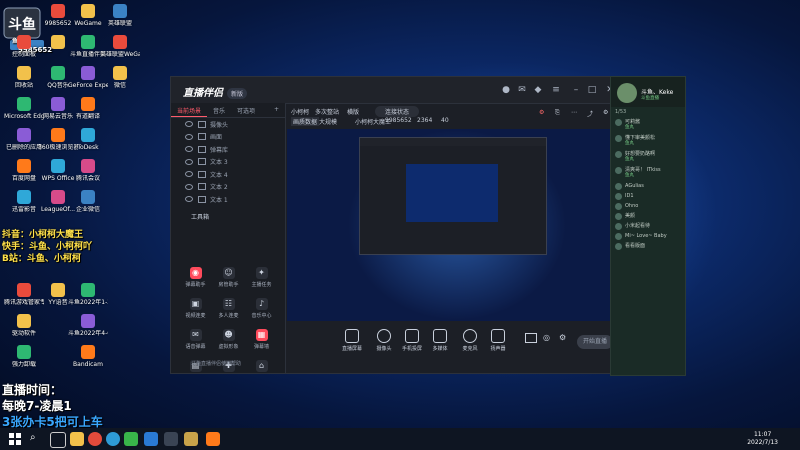  Describe the element at coordinates (384, 340) in the screenshot. I see `camera-button: 摄像头` at that location.